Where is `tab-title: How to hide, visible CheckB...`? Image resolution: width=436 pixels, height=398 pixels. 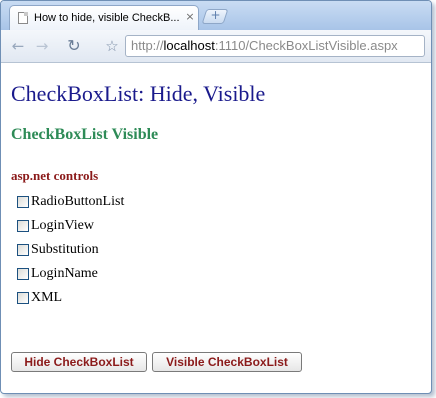 tab-title: How to hide, visible CheckB... is located at coordinates (107, 18).